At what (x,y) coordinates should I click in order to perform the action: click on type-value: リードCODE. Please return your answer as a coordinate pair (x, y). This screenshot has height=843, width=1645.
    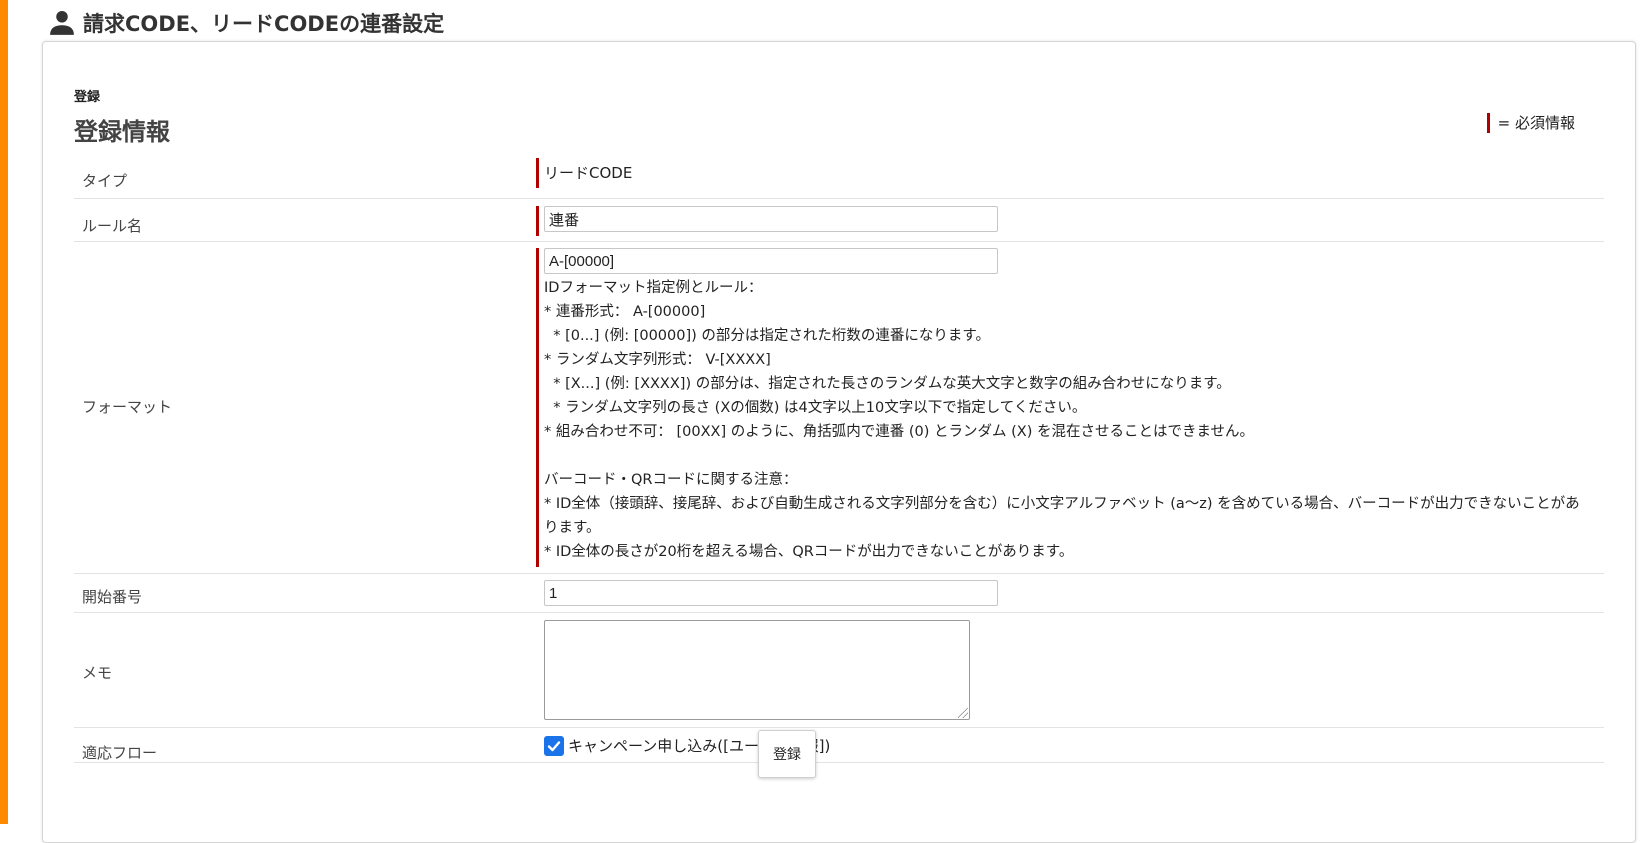
    Looking at the image, I should click on (584, 173).